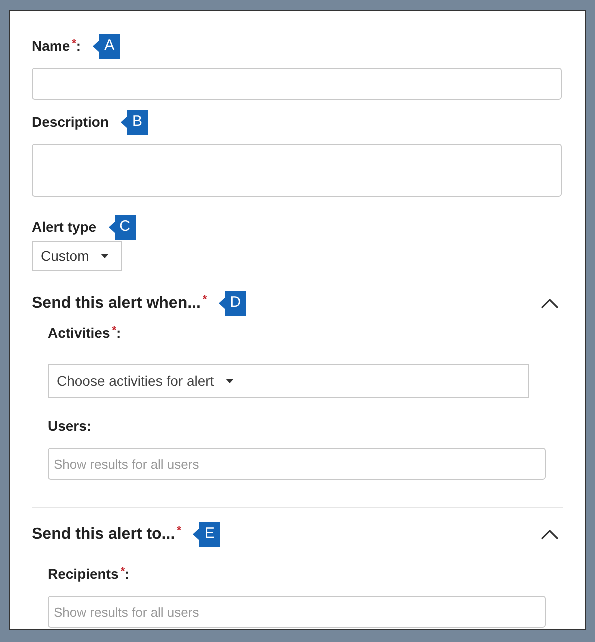 The height and width of the screenshot is (642, 595). I want to click on description-field, so click(297, 170).